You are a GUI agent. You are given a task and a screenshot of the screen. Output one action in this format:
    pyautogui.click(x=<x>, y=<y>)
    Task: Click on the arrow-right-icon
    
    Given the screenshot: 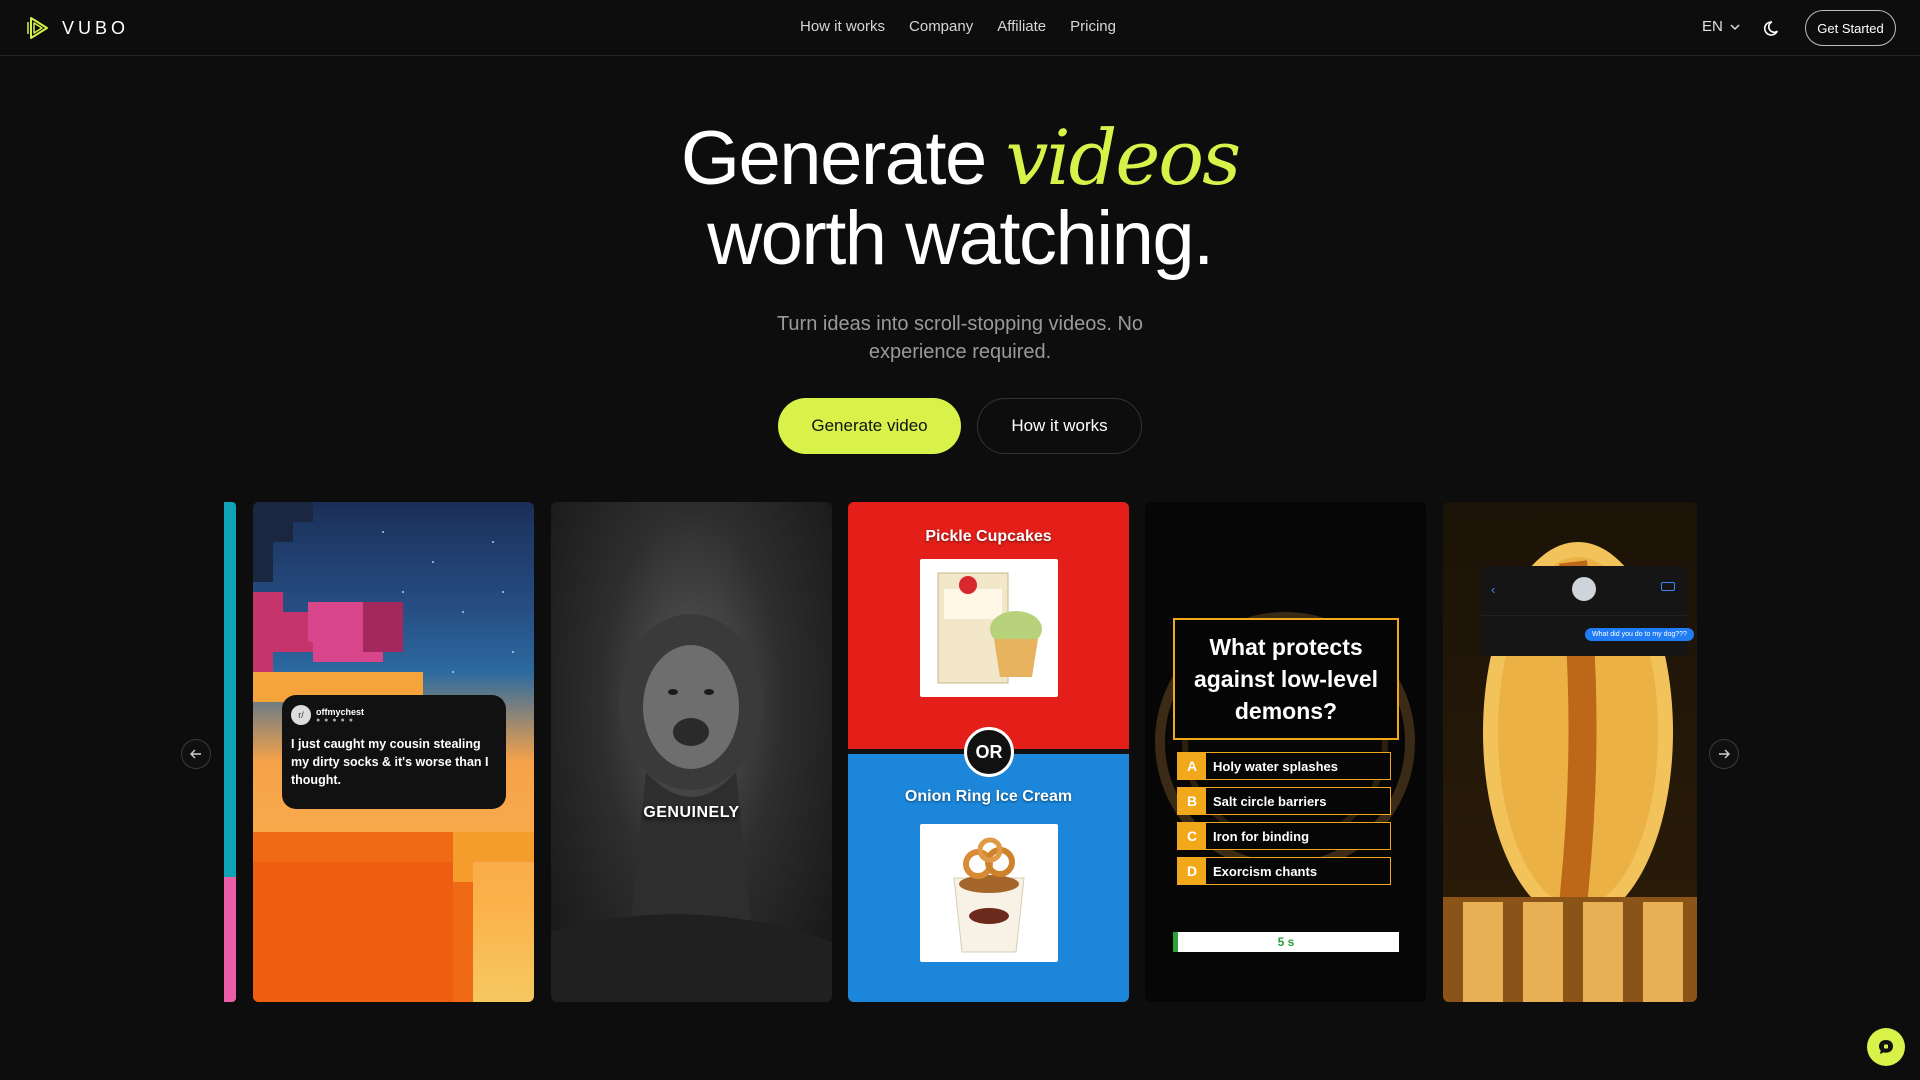 What is the action you would take?
    pyautogui.click(x=1724, y=754)
    